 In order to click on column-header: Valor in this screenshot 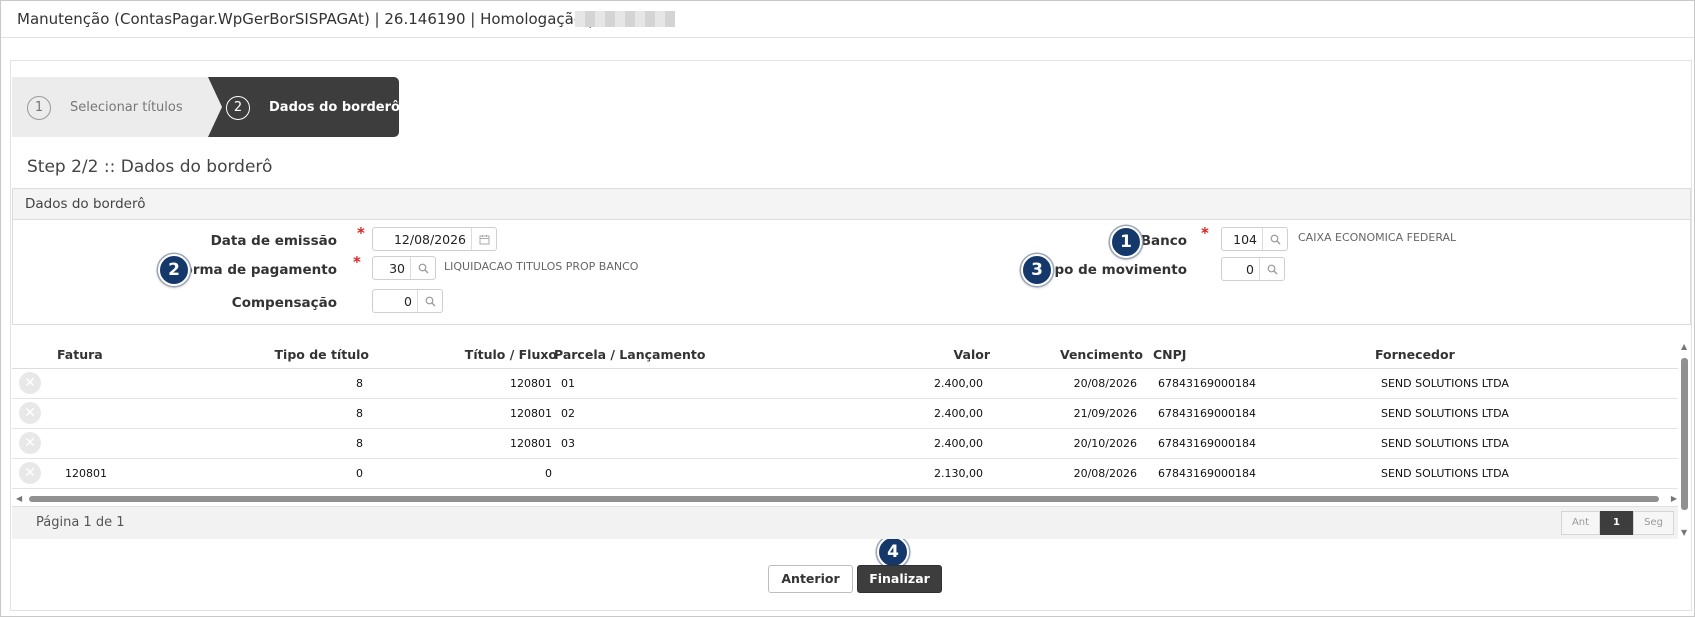, I will do `click(972, 354)`.